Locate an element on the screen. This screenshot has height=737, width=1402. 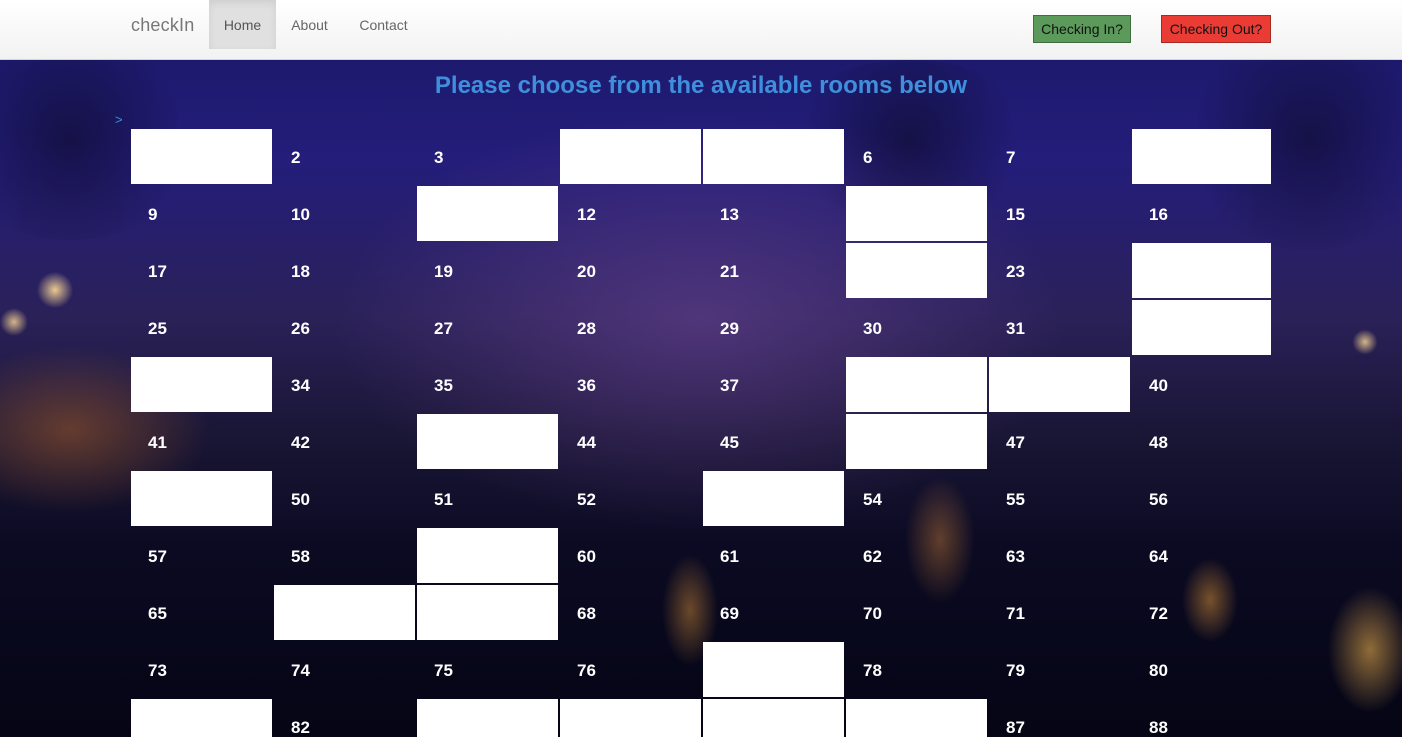
room-tile: 61 is located at coordinates (773, 555).